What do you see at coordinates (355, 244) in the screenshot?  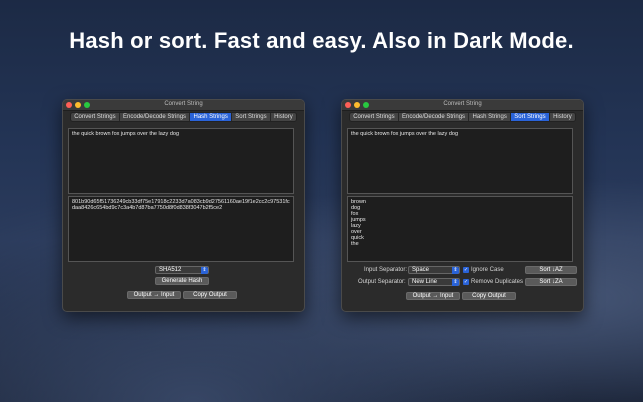 I see `output-line: the` at bounding box center [355, 244].